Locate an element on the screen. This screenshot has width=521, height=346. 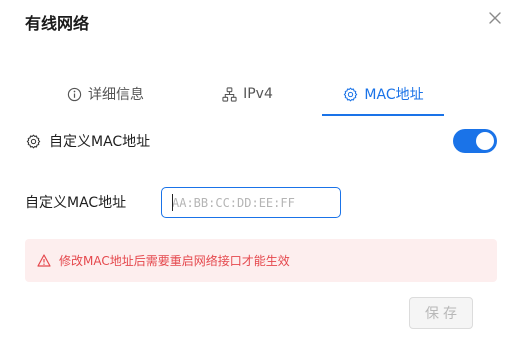
custom-mac-toggle is located at coordinates (475, 141).